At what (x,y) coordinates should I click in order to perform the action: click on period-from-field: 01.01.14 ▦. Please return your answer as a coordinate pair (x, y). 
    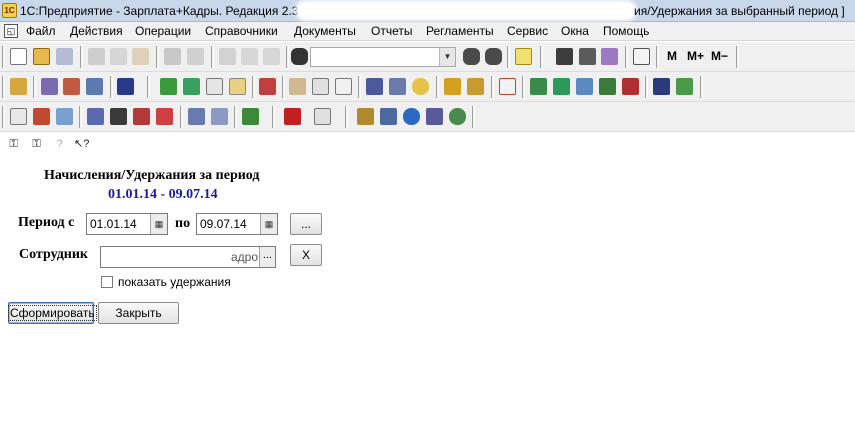
    Looking at the image, I should click on (127, 224).